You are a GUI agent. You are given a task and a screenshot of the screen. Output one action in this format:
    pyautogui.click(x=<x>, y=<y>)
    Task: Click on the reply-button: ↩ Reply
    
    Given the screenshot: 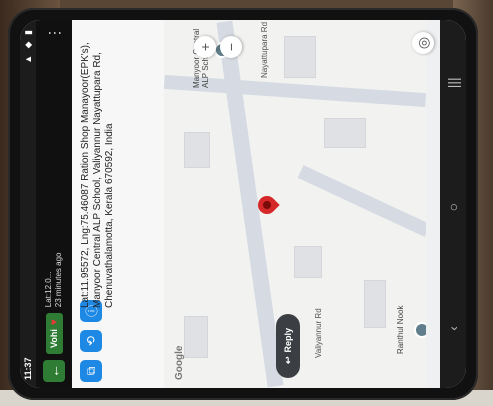 What is the action you would take?
    pyautogui.click(x=288, y=346)
    